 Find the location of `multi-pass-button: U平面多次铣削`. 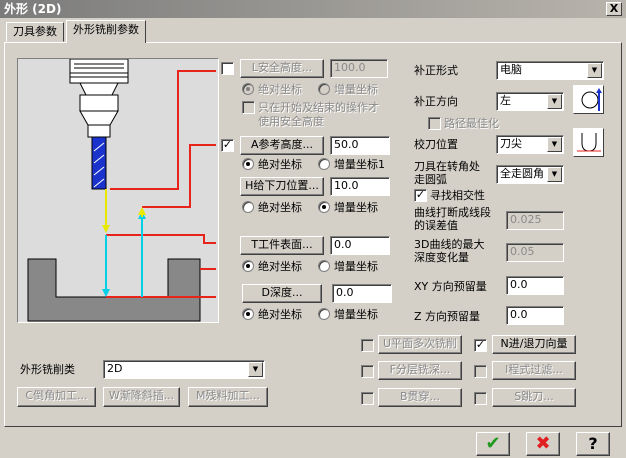

multi-pass-button: U平面多次铣削 is located at coordinates (420, 344).